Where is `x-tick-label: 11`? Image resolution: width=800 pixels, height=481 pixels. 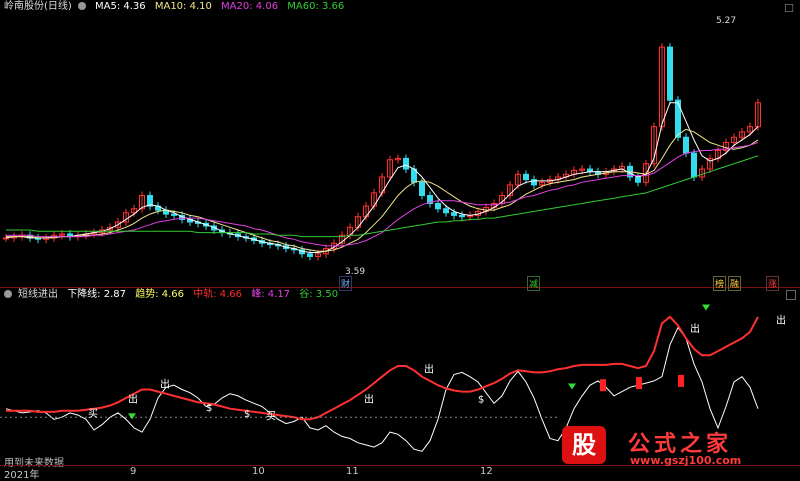 x-tick-label: 11 is located at coordinates (352, 471).